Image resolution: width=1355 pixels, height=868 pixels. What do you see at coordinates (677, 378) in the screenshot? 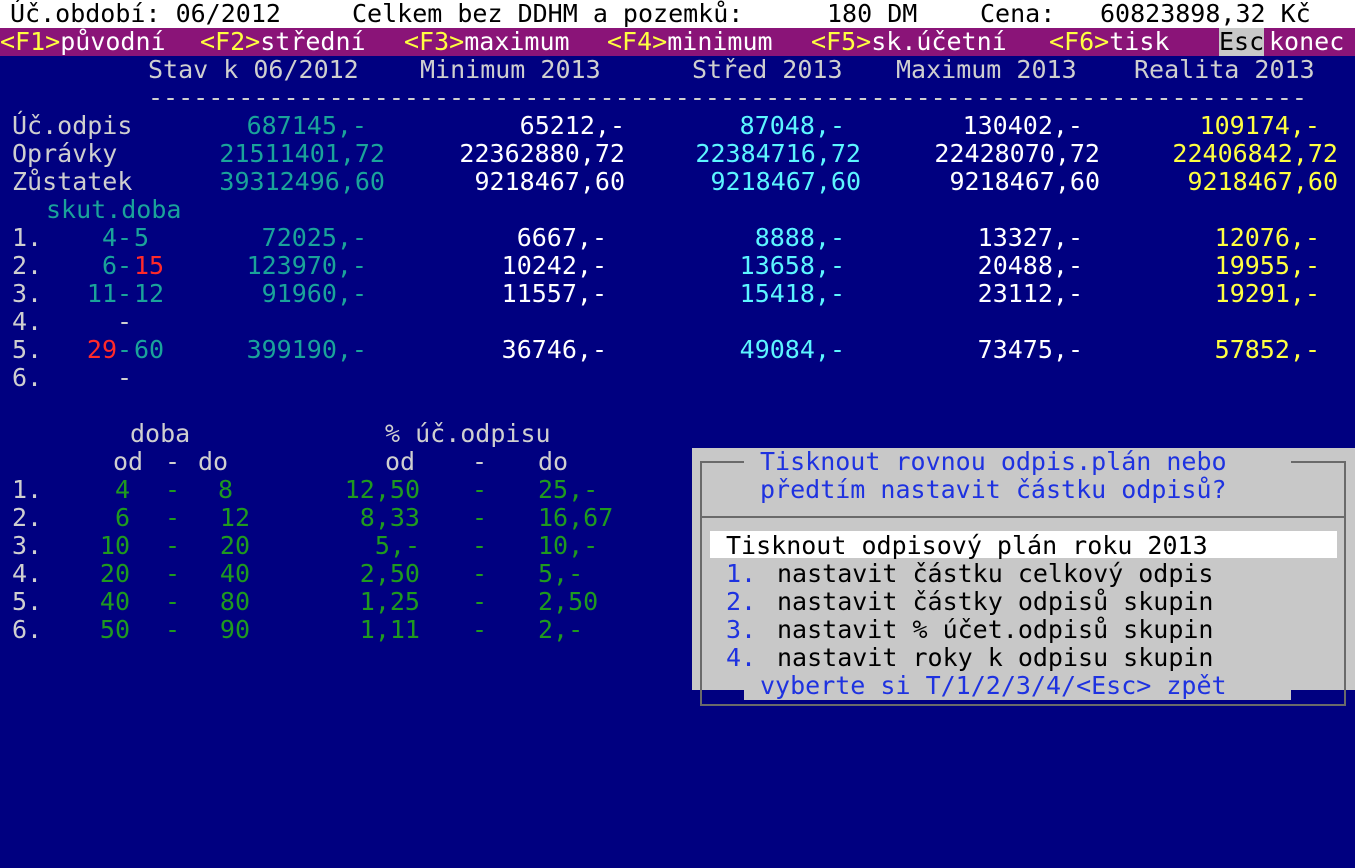
I see `group-row-6: 6. -` at bounding box center [677, 378].